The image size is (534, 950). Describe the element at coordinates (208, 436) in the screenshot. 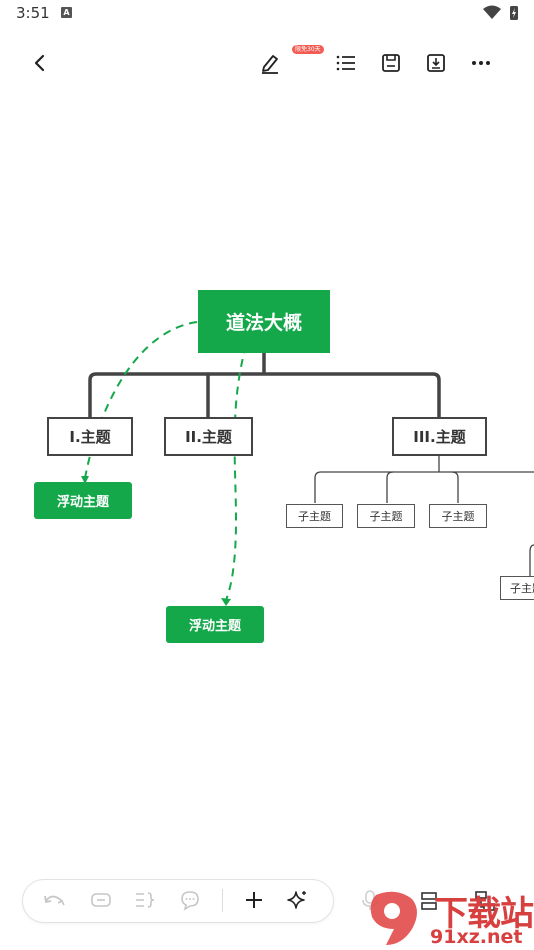

I see `topic-node: II.主题` at that location.